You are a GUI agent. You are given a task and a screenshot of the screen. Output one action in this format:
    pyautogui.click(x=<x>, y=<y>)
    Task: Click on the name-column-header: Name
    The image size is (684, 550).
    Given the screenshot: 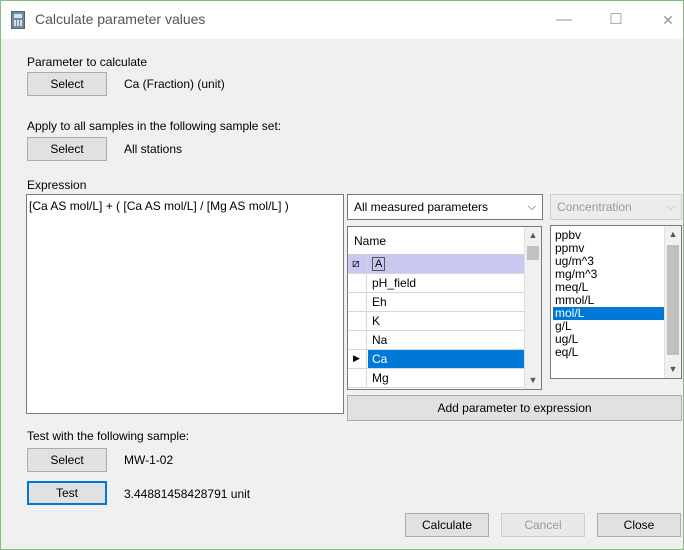 What is the action you would take?
    pyautogui.click(x=436, y=241)
    